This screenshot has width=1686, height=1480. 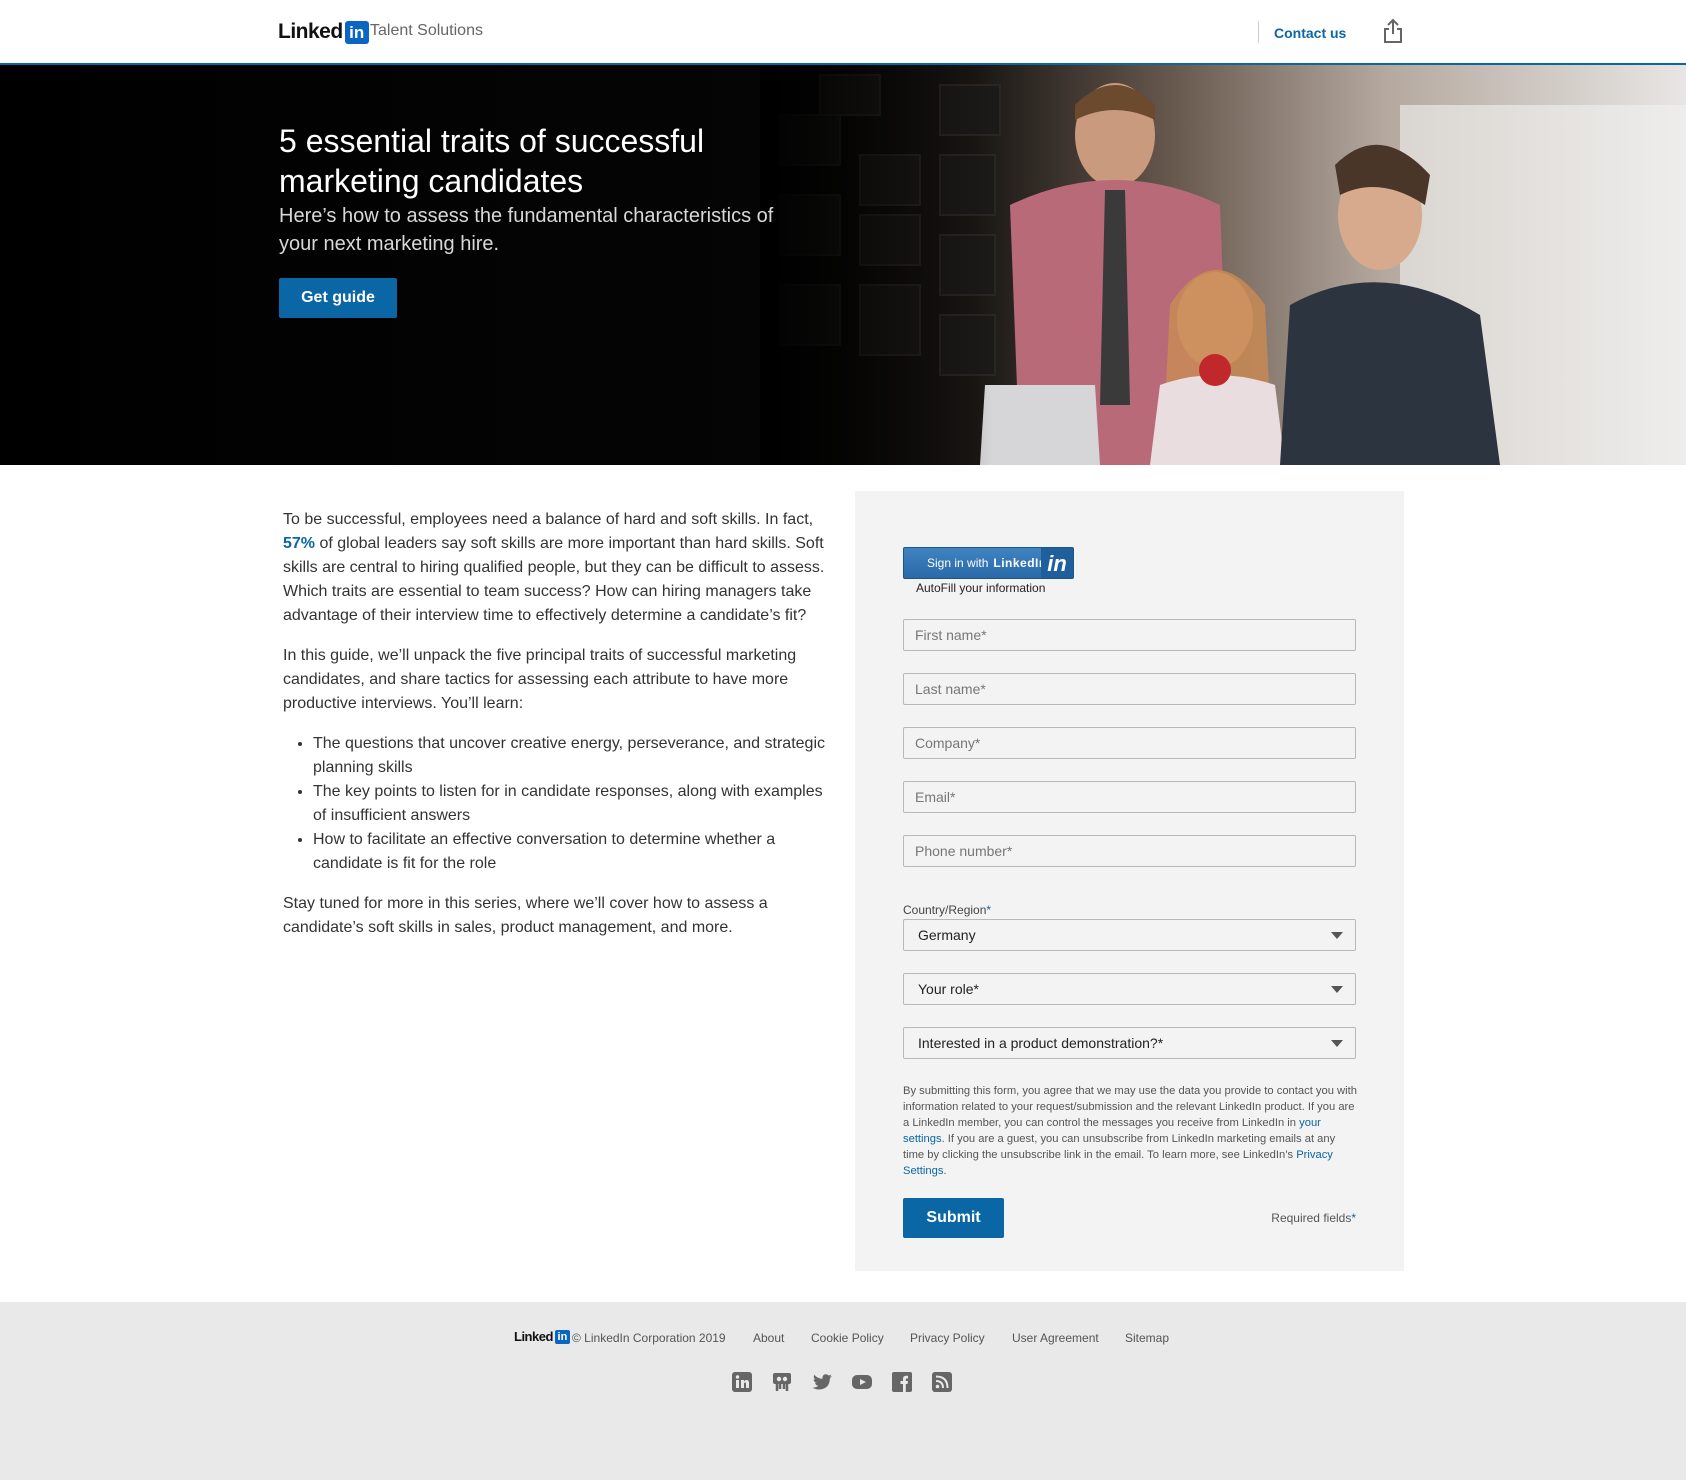 What do you see at coordinates (1393, 31) in the screenshot?
I see `share-icon` at bounding box center [1393, 31].